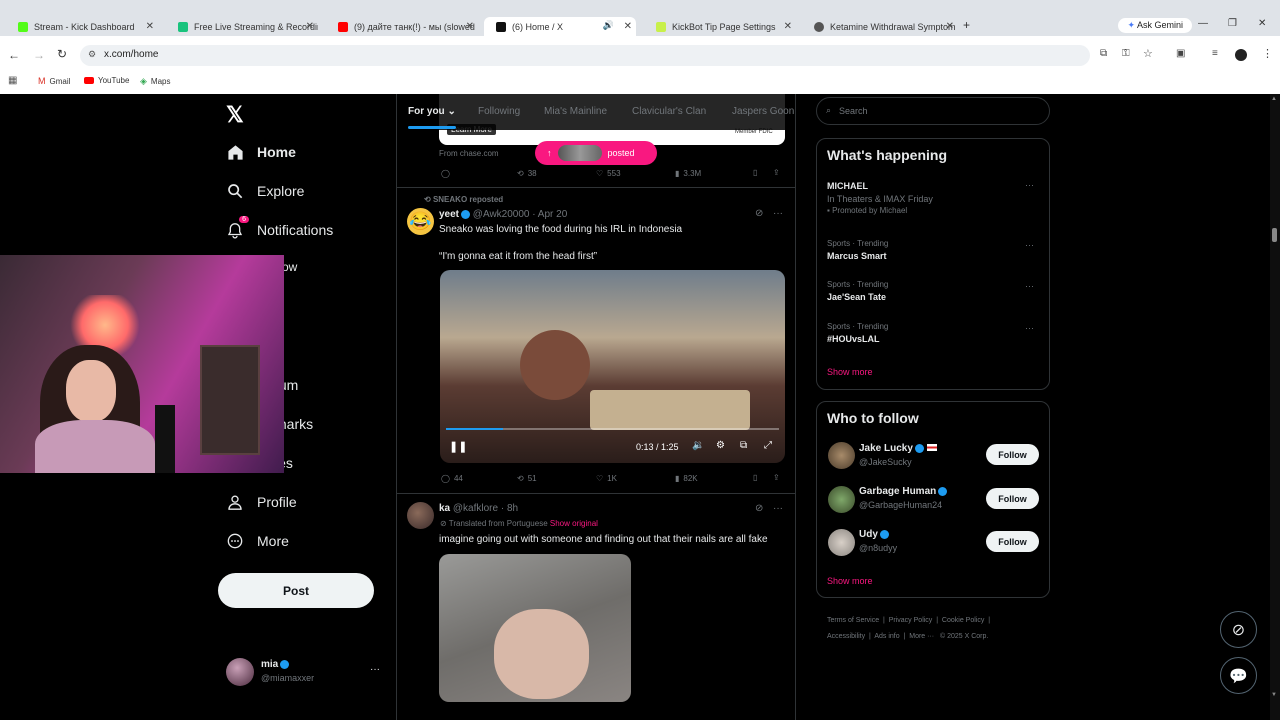 This screenshot has height=720, width=1280. What do you see at coordinates (963, 620) in the screenshot?
I see `footer-link: Cookie Policy` at bounding box center [963, 620].